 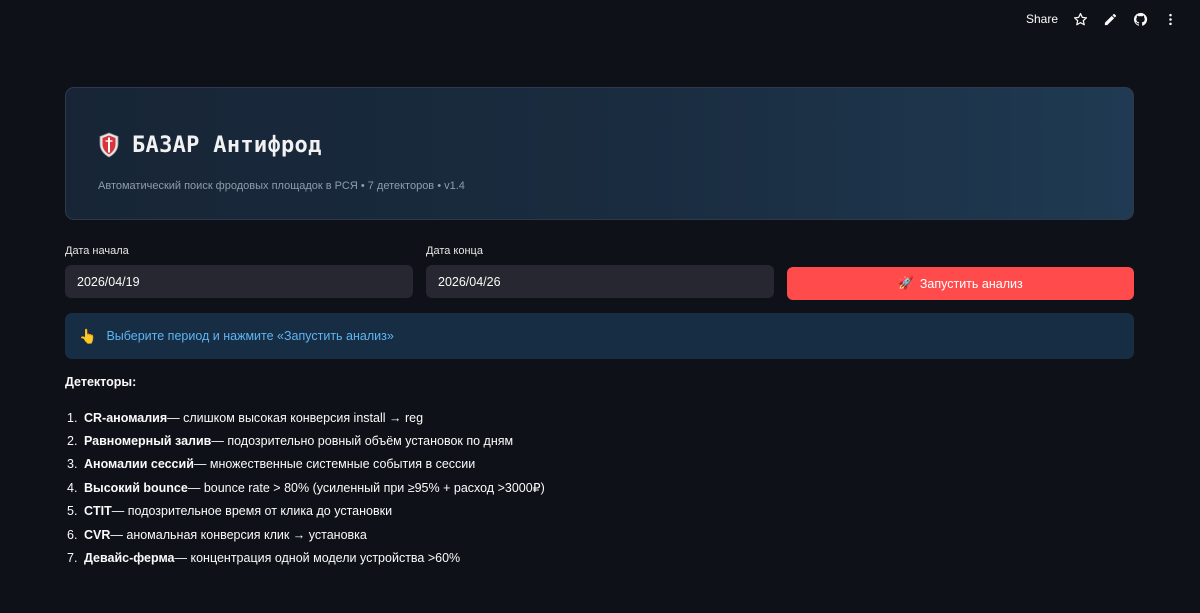 I want to click on list-item-number: 1., so click(x=72, y=417).